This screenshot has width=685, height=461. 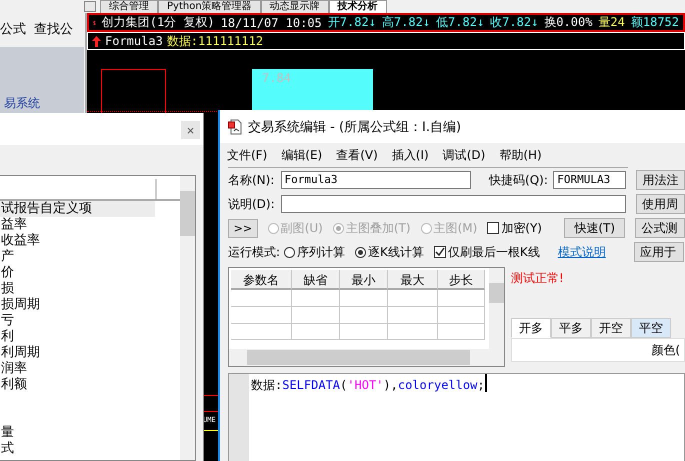 What do you see at coordinates (77, 337) in the screenshot?
I see `list-item: 利` at bounding box center [77, 337].